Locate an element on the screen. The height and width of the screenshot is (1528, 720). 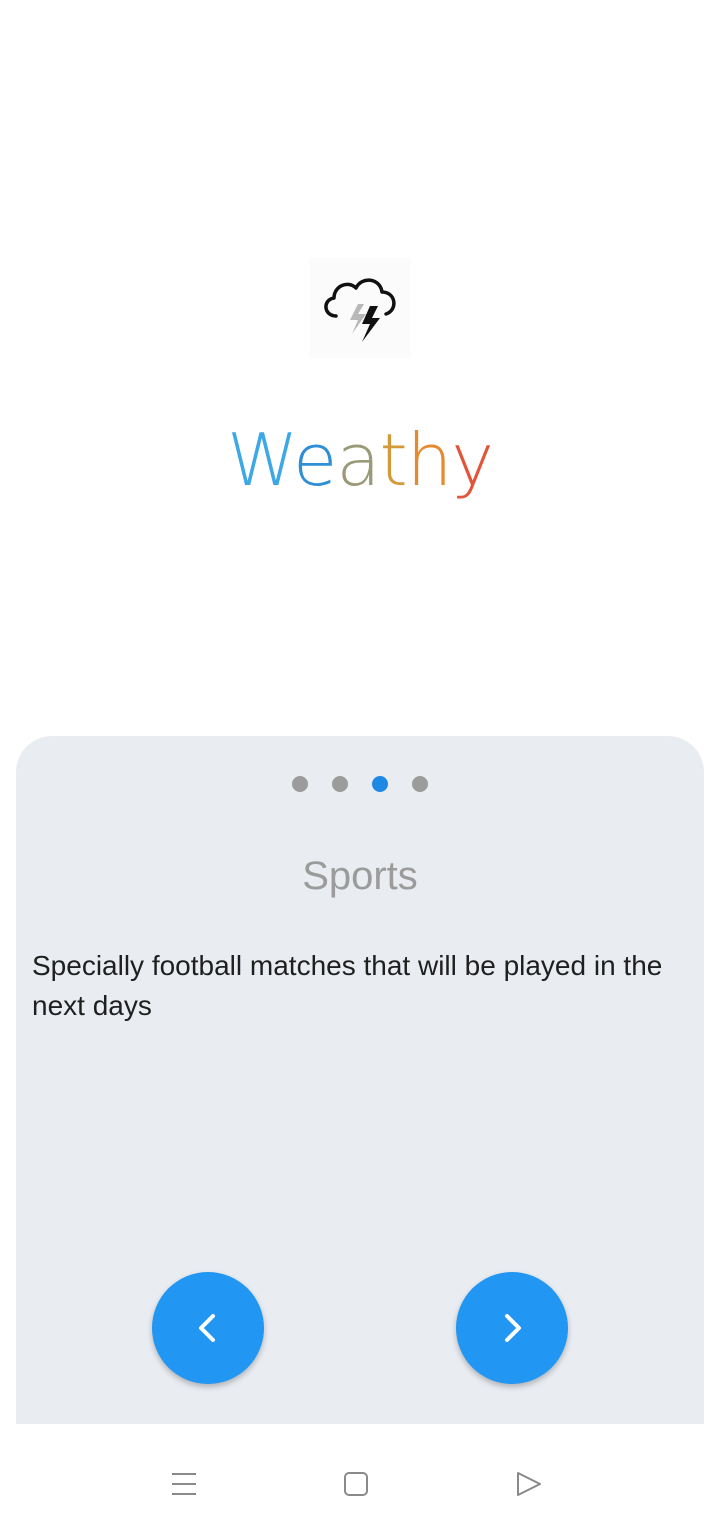
app-name-letter: a is located at coordinates (358, 460).